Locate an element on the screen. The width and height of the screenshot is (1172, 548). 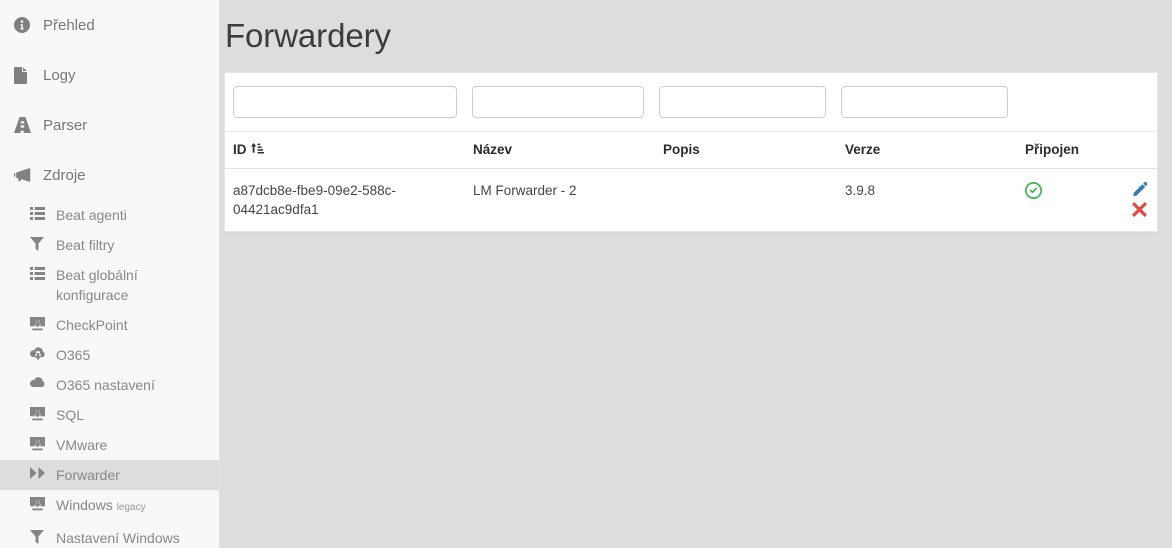
cell-connected is located at coordinates (1067, 200).